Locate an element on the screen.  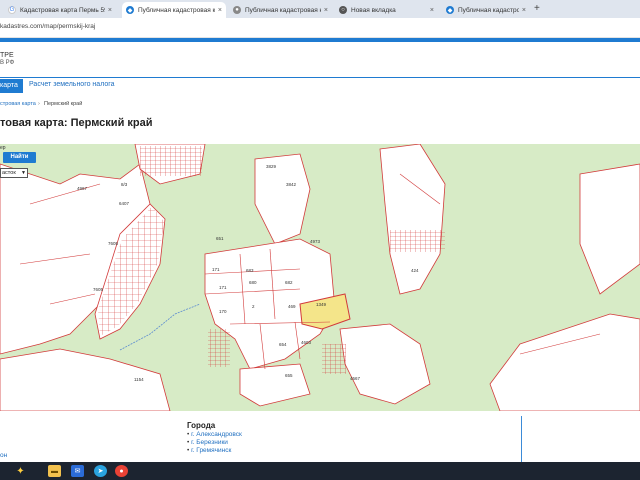
parcel-label: 2 is located at coordinates (253, 306).